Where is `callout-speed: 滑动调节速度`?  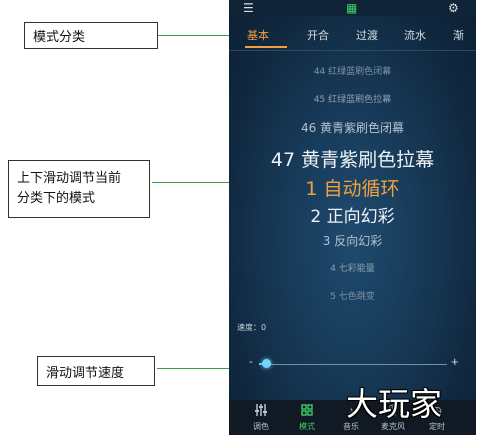 callout-speed: 滑动调节速度 is located at coordinates (96, 371).